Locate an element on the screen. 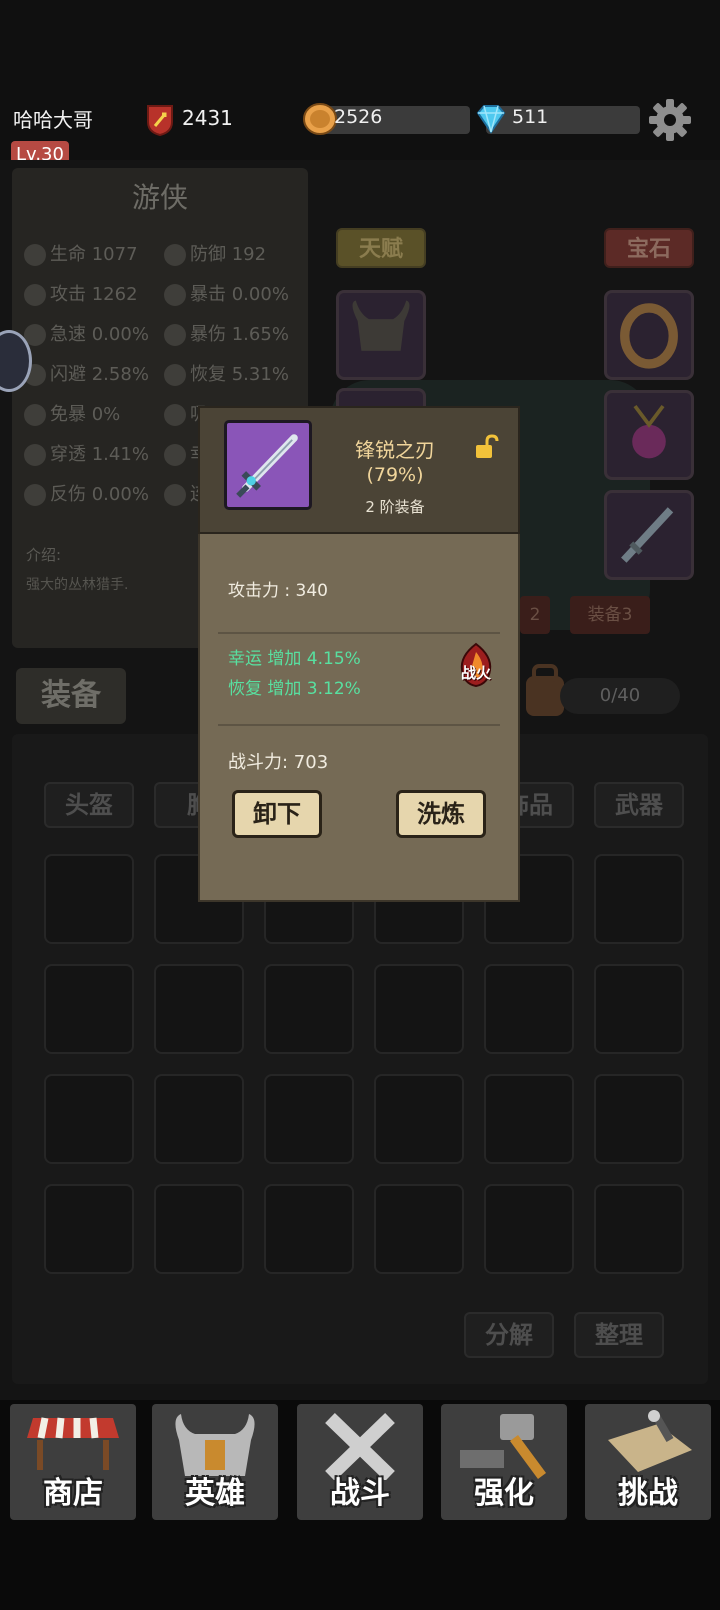 The height and width of the screenshot is (1610, 720). stat-value: 0% is located at coordinates (106, 414).